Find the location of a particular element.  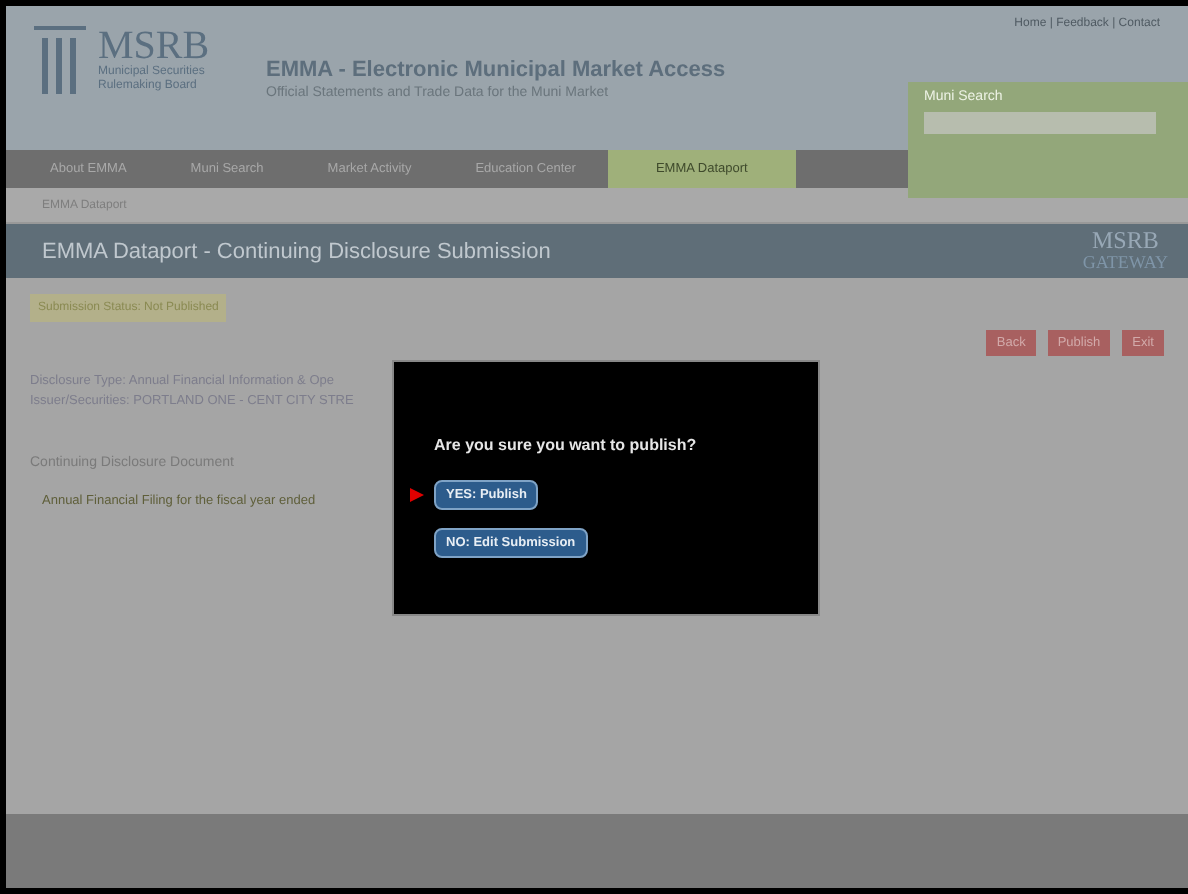

page-title: EMMA Dataport - Continuing Disclosure Submission is located at coordinates (296, 251).